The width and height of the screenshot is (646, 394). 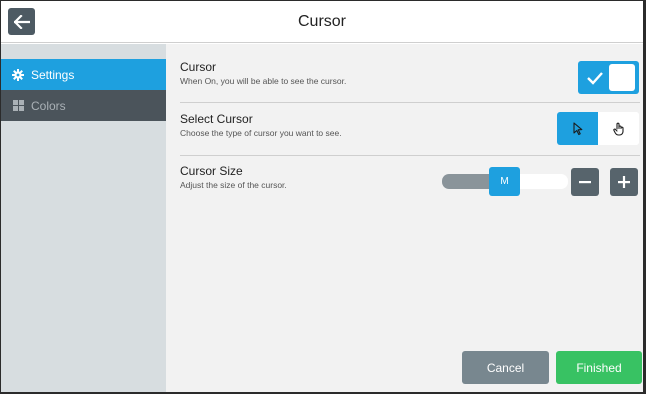 I want to click on back-button, so click(x=21, y=21).